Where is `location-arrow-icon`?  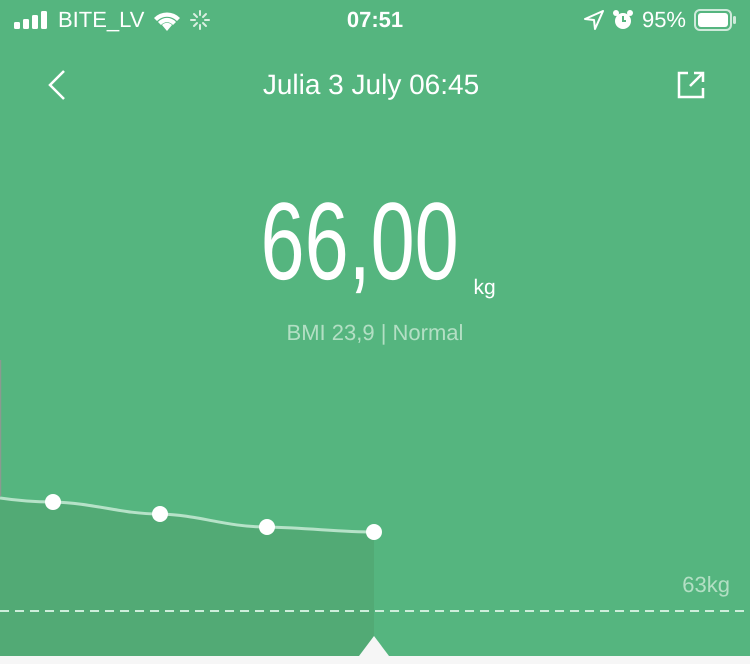
location-arrow-icon is located at coordinates (594, 20).